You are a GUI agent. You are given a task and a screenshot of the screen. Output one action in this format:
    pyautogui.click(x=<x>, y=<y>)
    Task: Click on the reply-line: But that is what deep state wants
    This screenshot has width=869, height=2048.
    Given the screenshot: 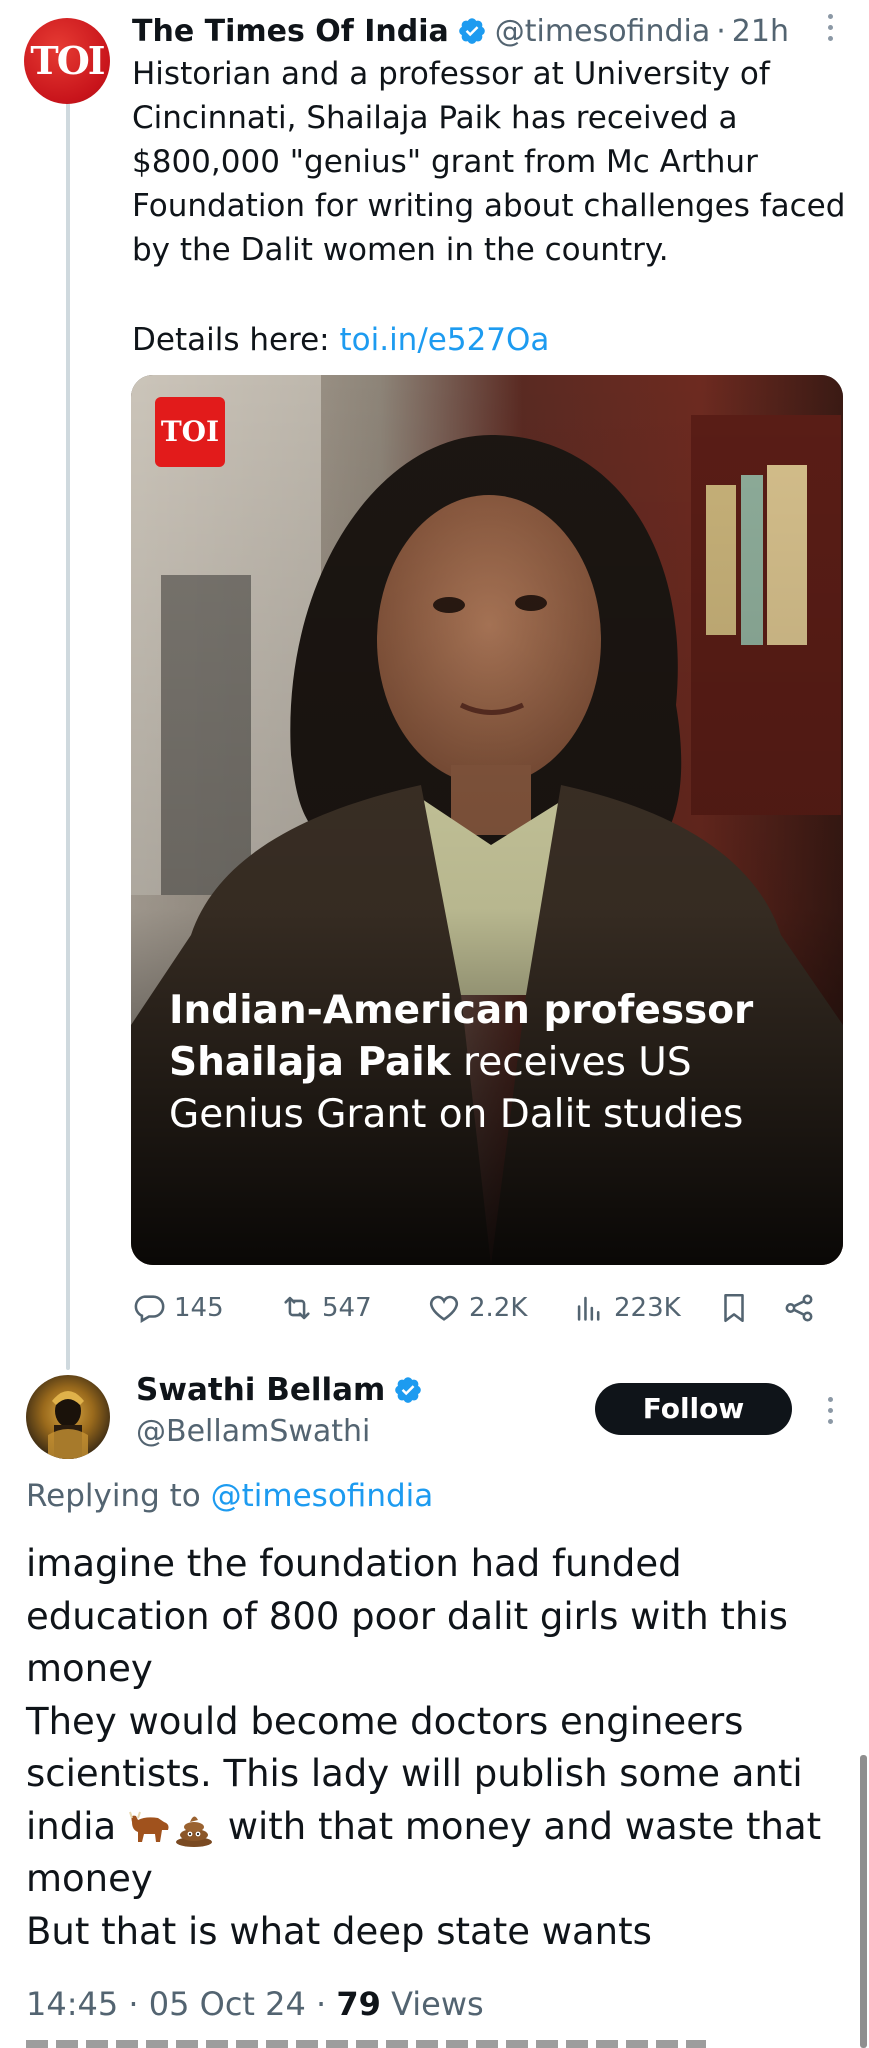 What is the action you would take?
    pyautogui.click(x=339, y=1931)
    